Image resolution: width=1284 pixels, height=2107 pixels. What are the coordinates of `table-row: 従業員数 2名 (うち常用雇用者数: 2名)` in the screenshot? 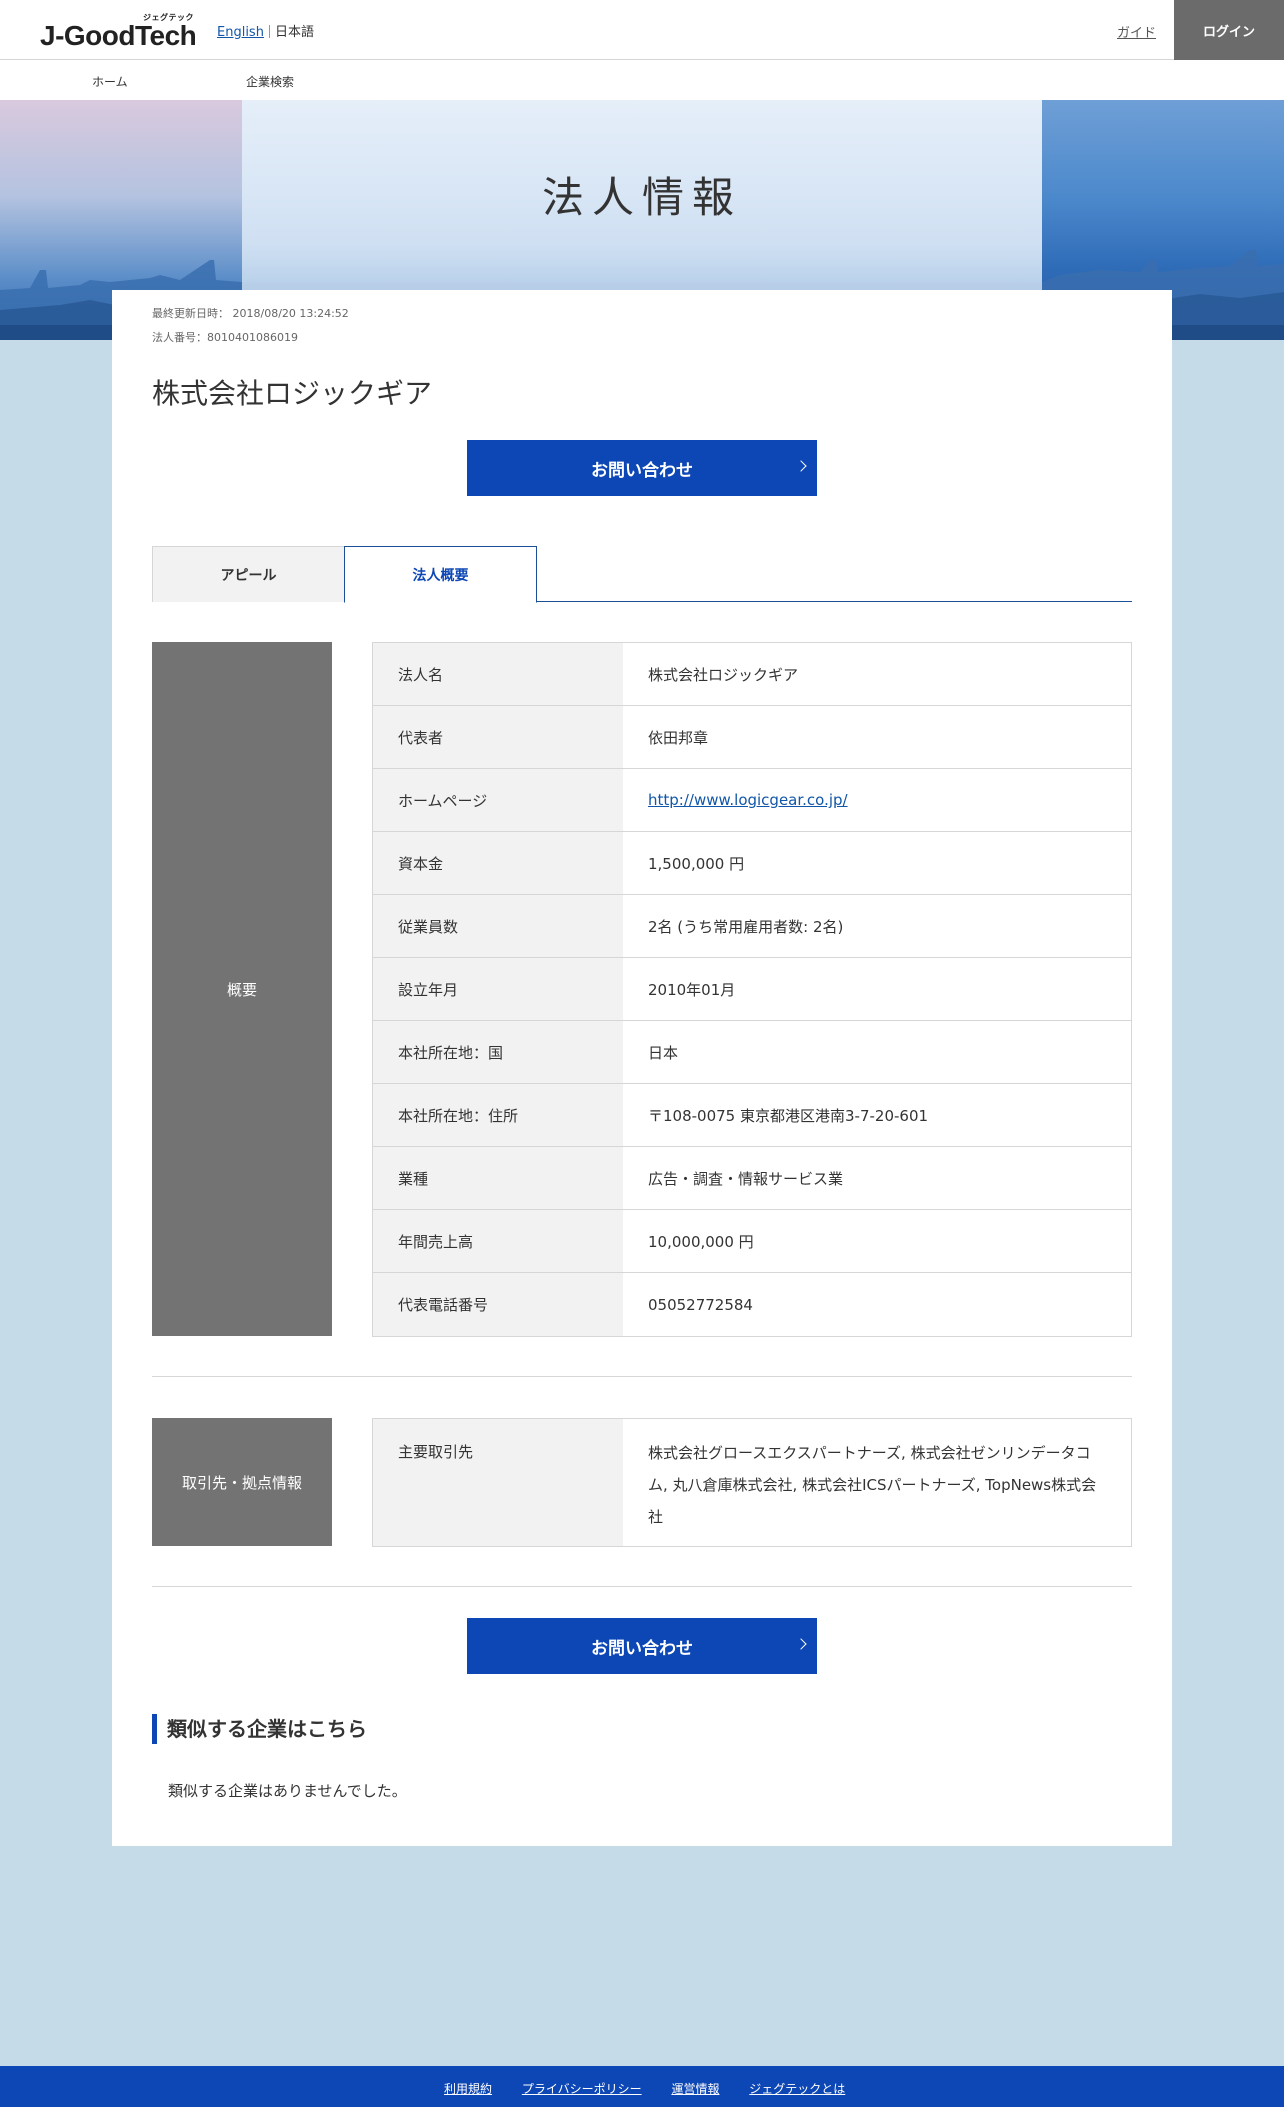 It's located at (752, 926).